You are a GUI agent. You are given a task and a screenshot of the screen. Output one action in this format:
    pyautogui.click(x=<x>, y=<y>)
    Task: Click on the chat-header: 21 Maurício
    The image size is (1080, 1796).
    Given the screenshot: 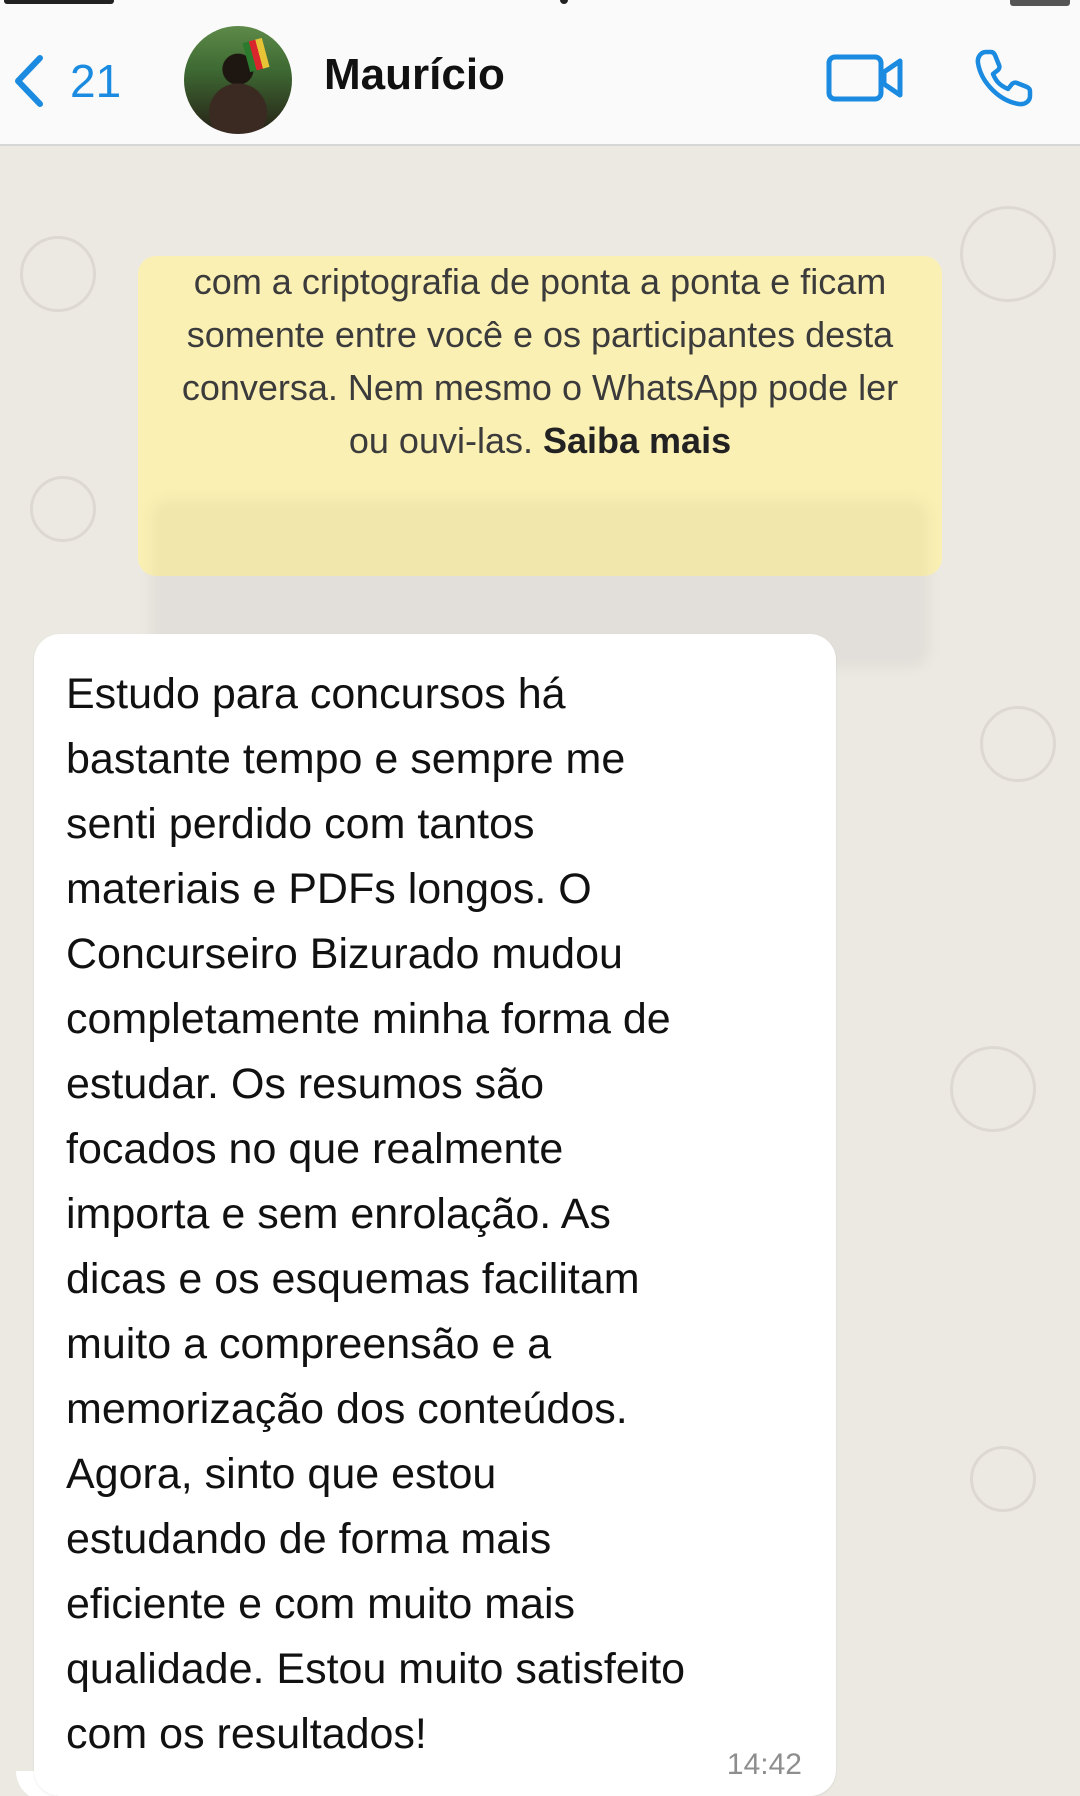 What is the action you would take?
    pyautogui.click(x=540, y=73)
    